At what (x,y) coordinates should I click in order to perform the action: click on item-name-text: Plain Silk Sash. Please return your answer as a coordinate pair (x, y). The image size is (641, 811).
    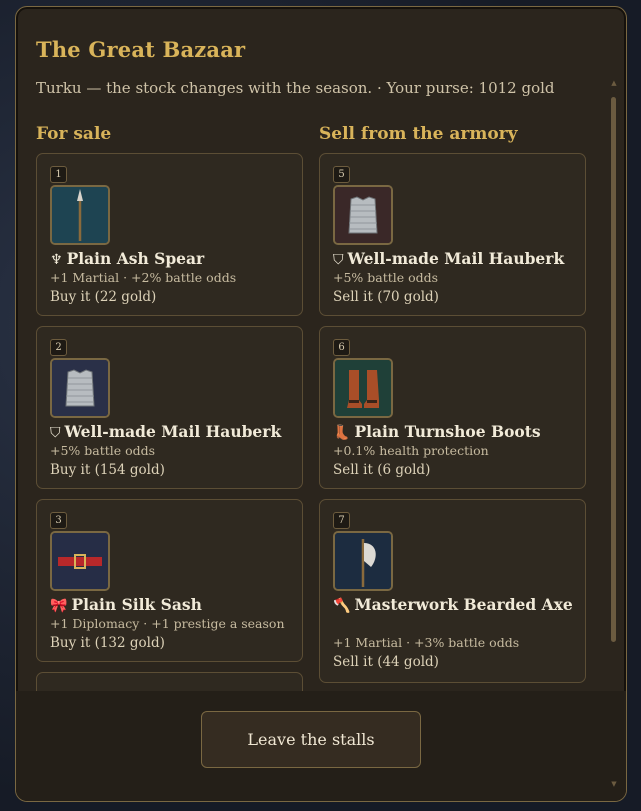
    Looking at the image, I should click on (136, 604).